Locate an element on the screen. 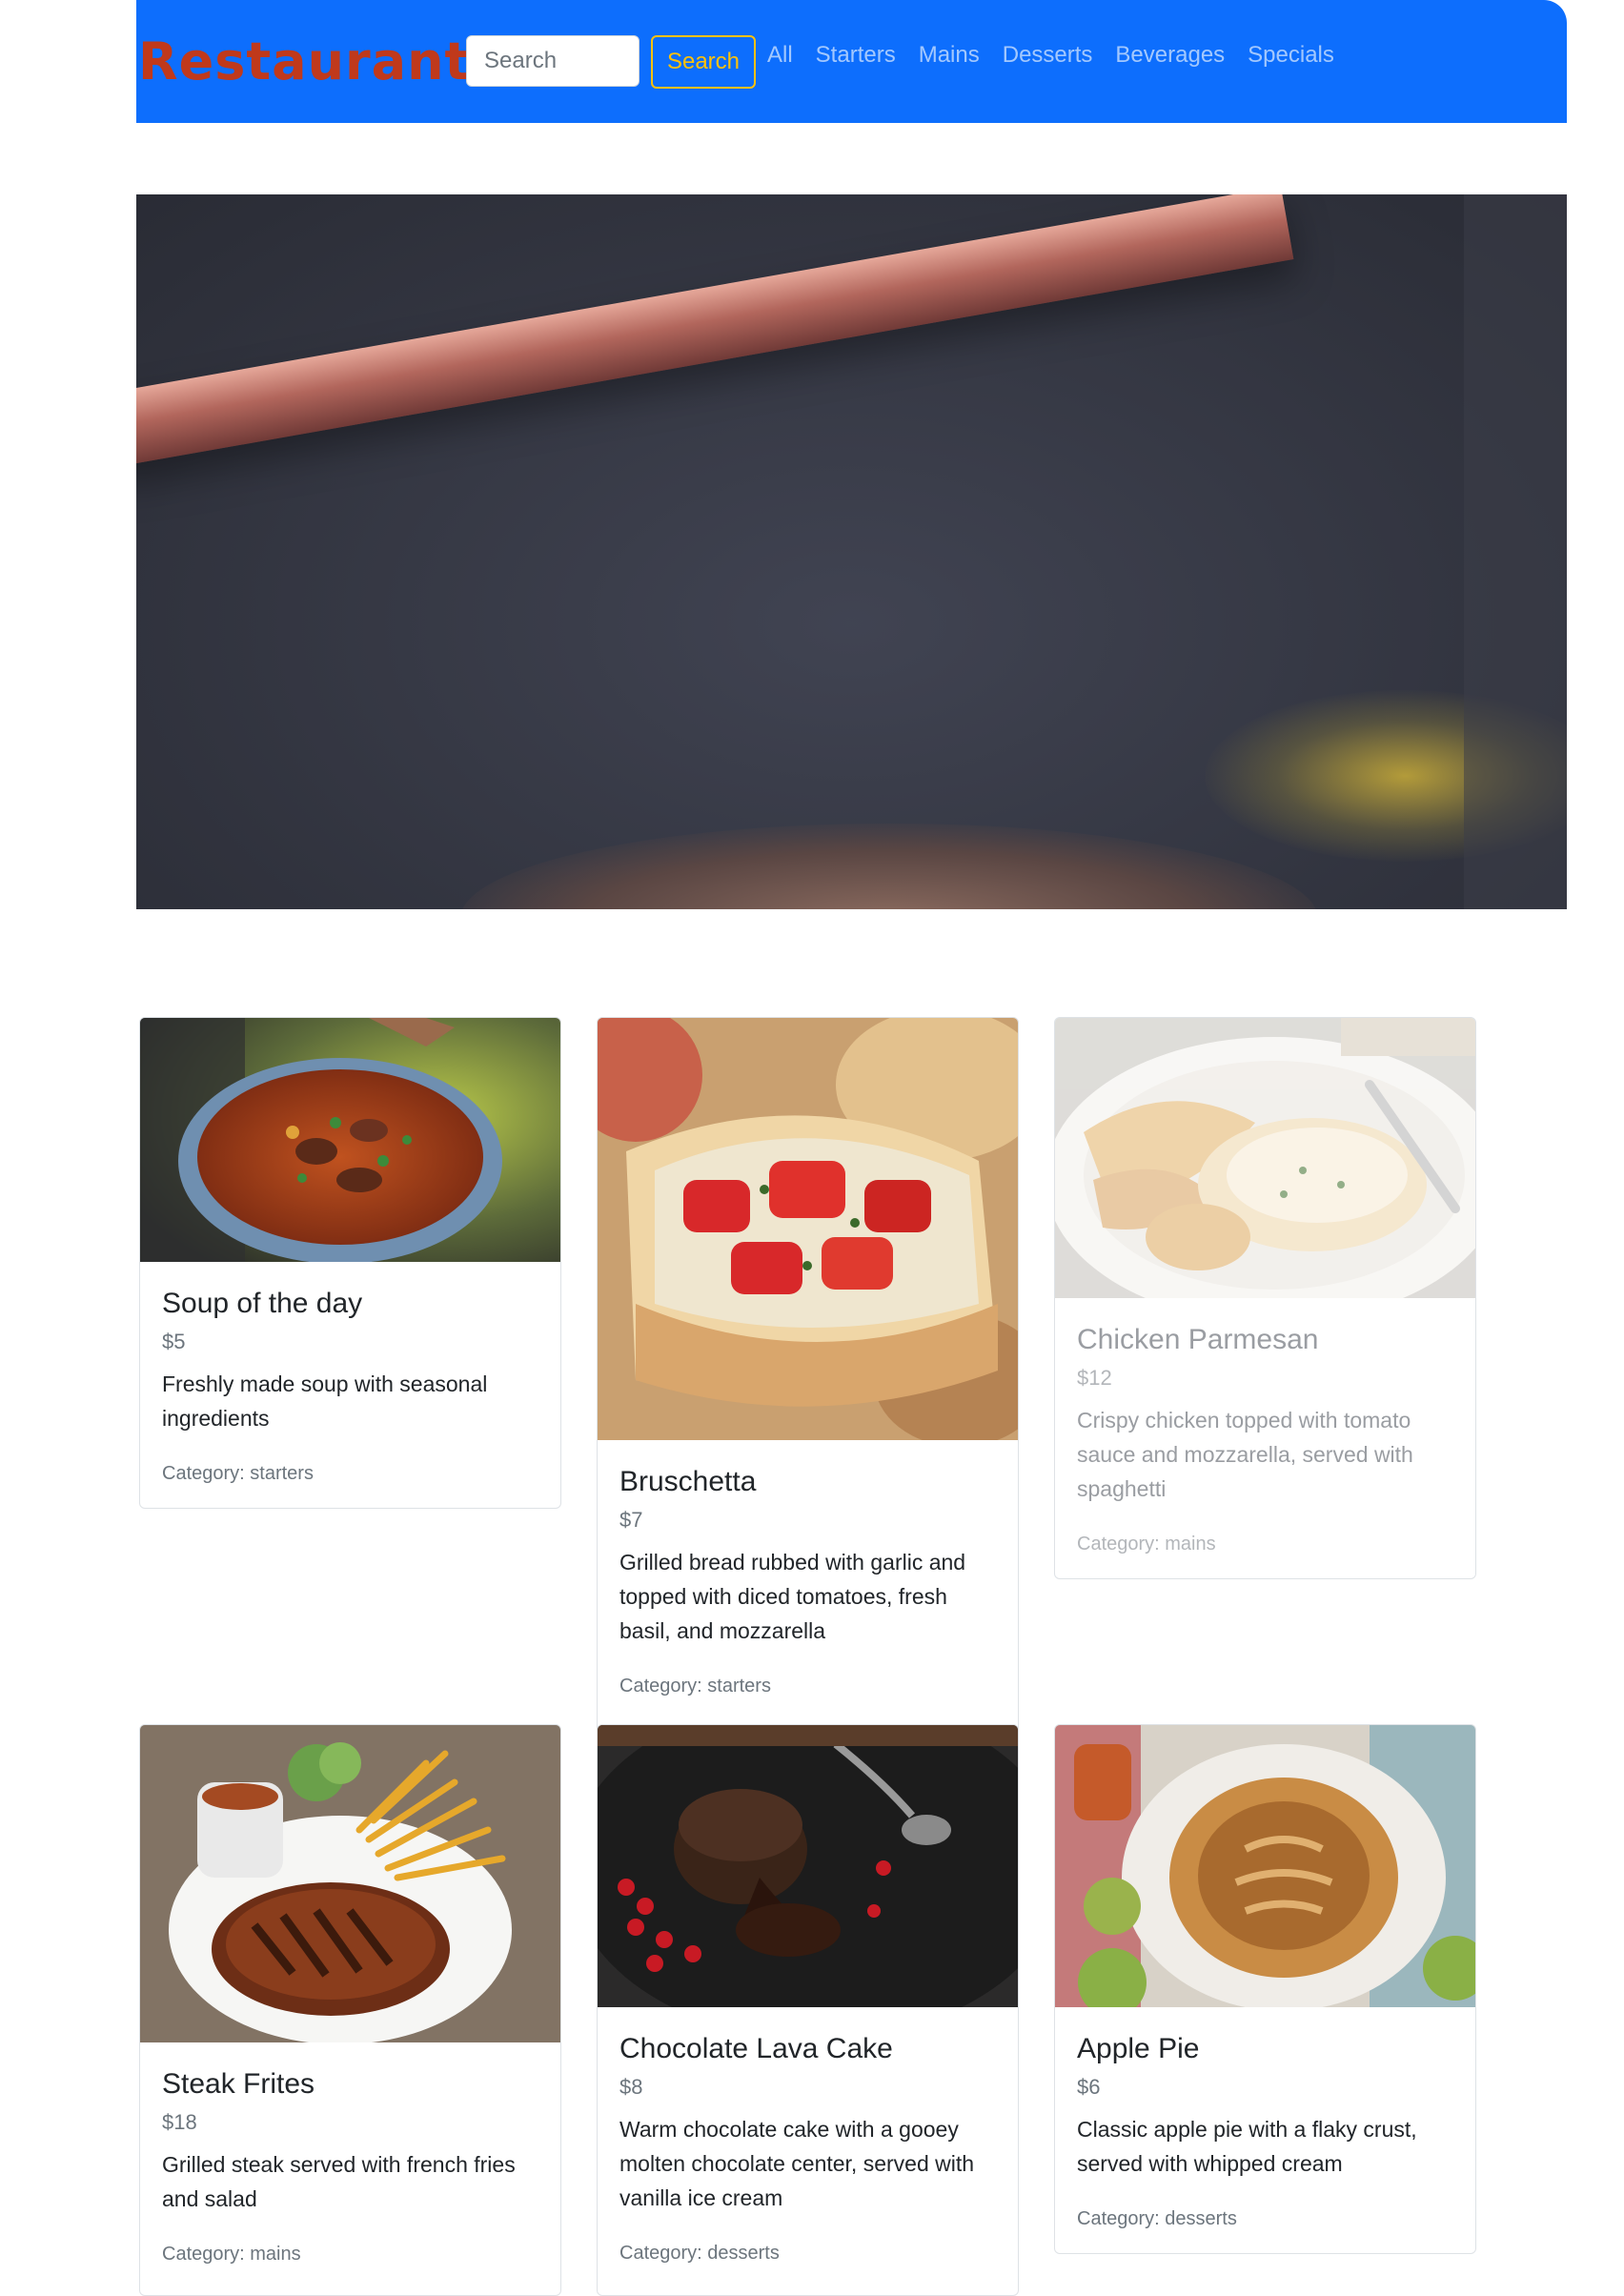  card-price: $7 is located at coordinates (631, 1520).